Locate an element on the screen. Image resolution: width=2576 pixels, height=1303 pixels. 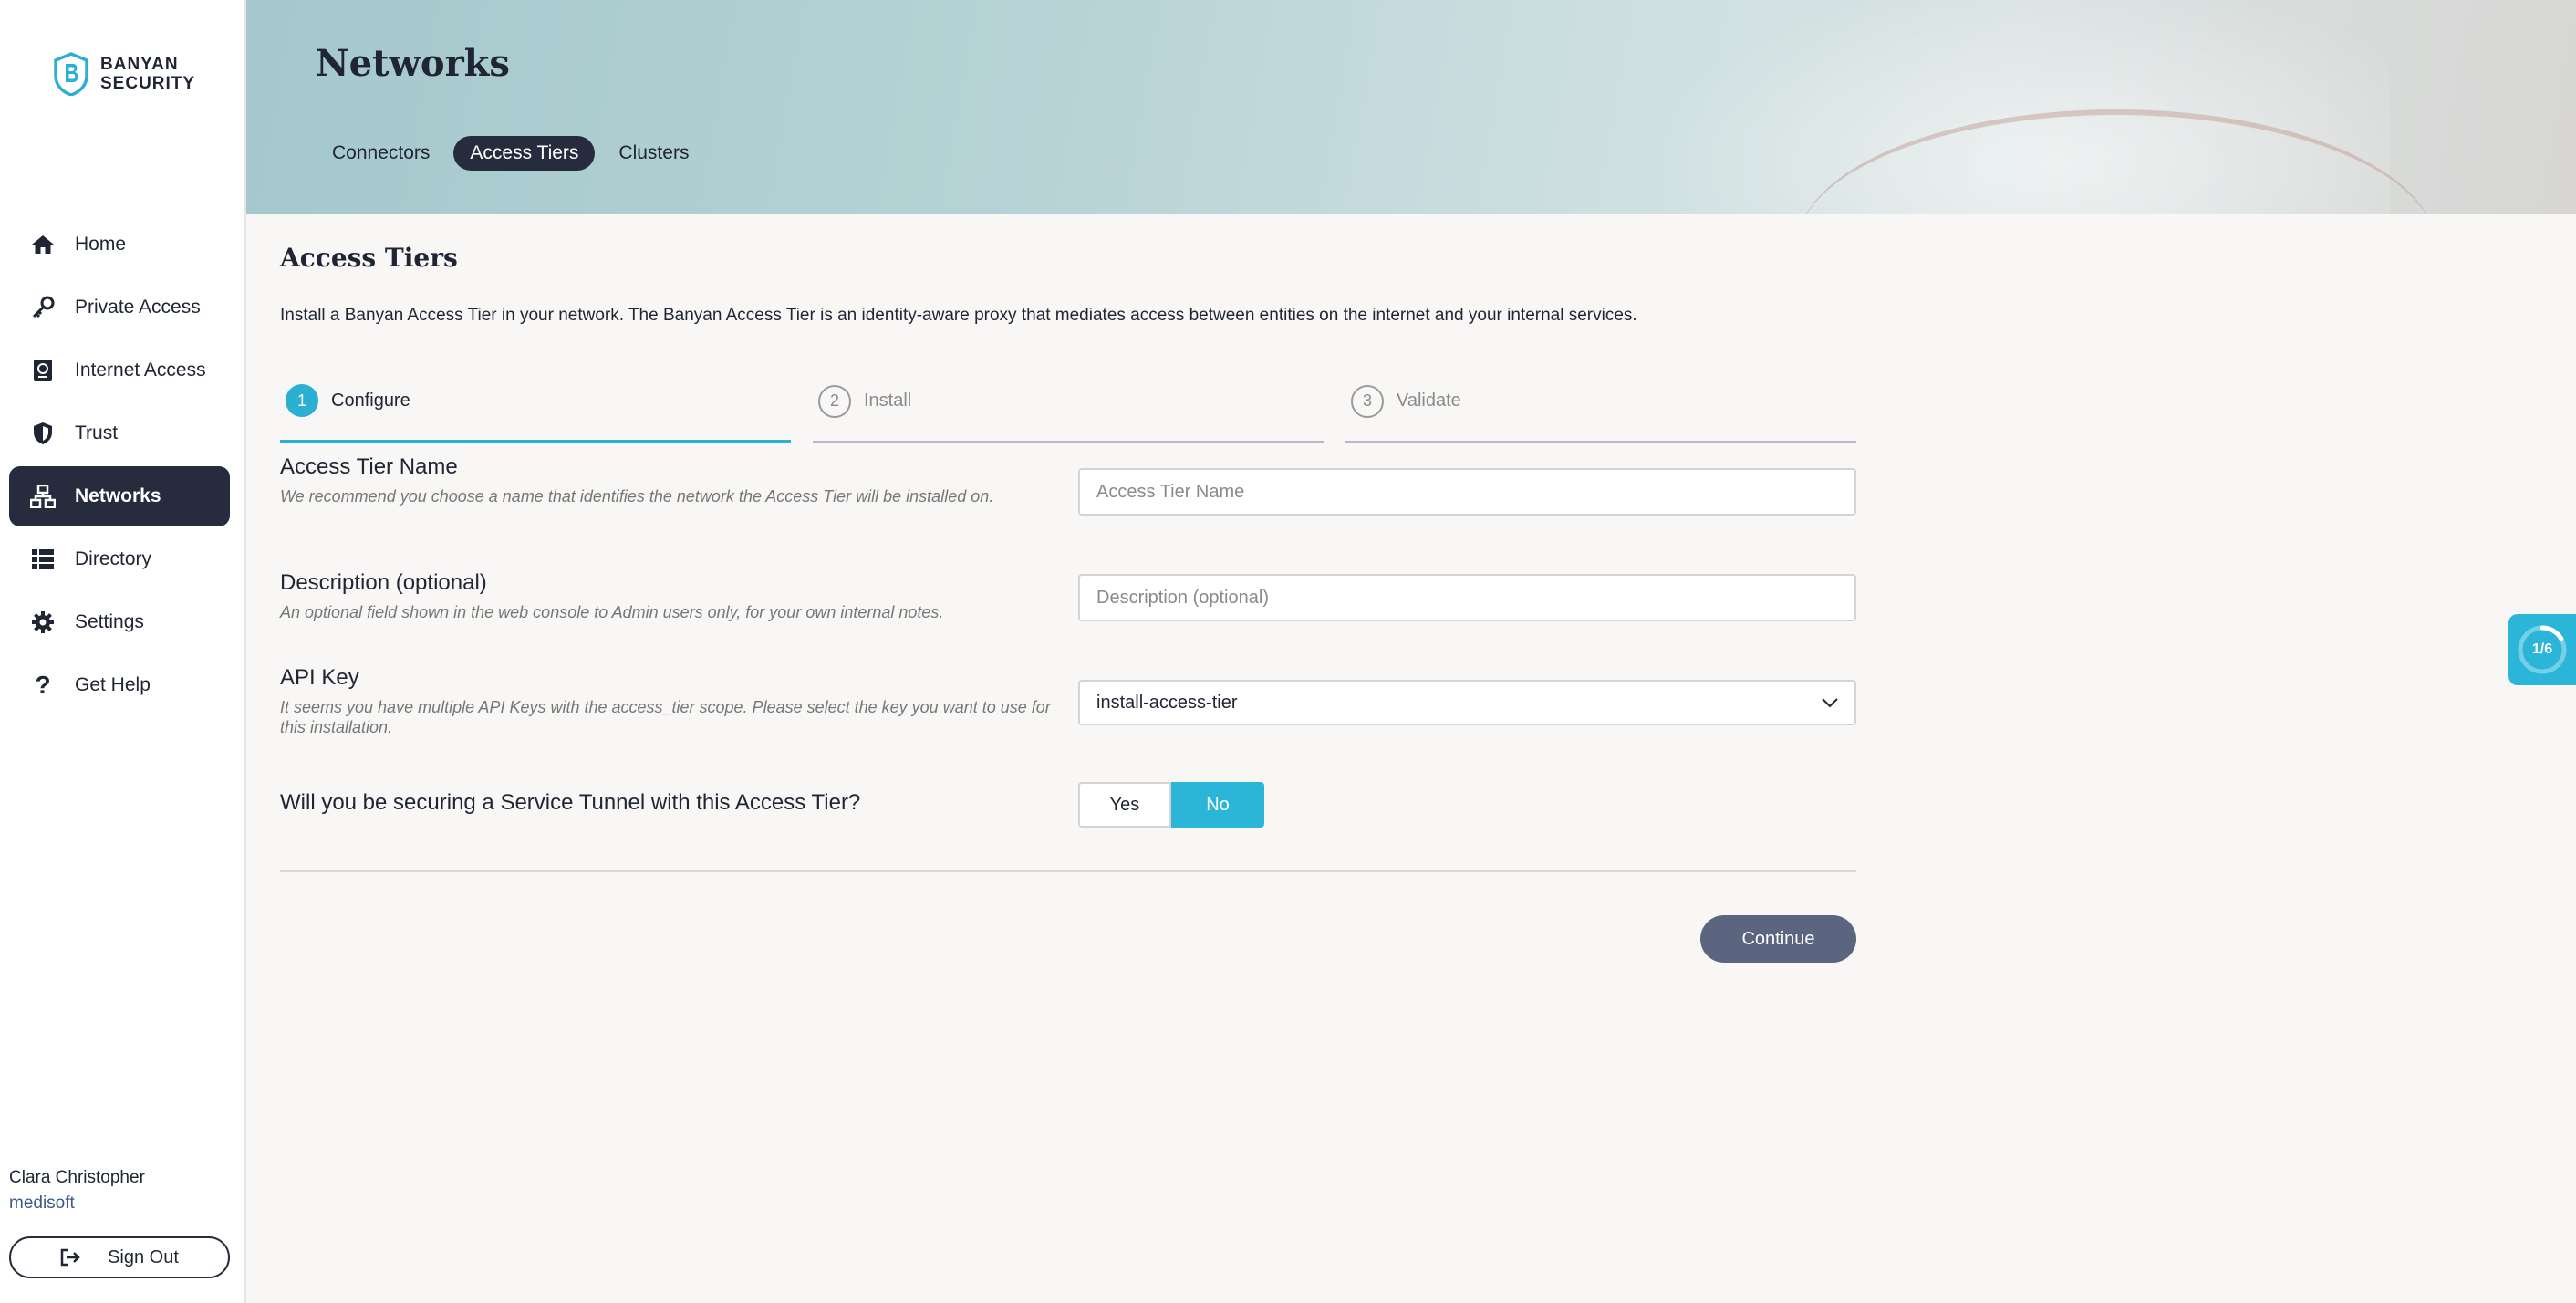
sidebar-item-internet-access: Internet Access is located at coordinates (119, 370).